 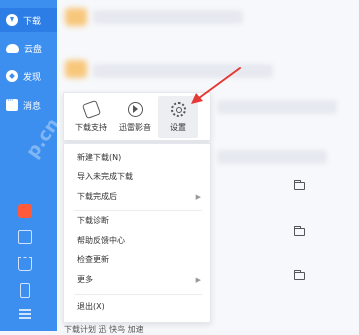 I want to click on main-menu-toolbar: 下载支持 迅雷影音 设置, so click(x=137, y=116).